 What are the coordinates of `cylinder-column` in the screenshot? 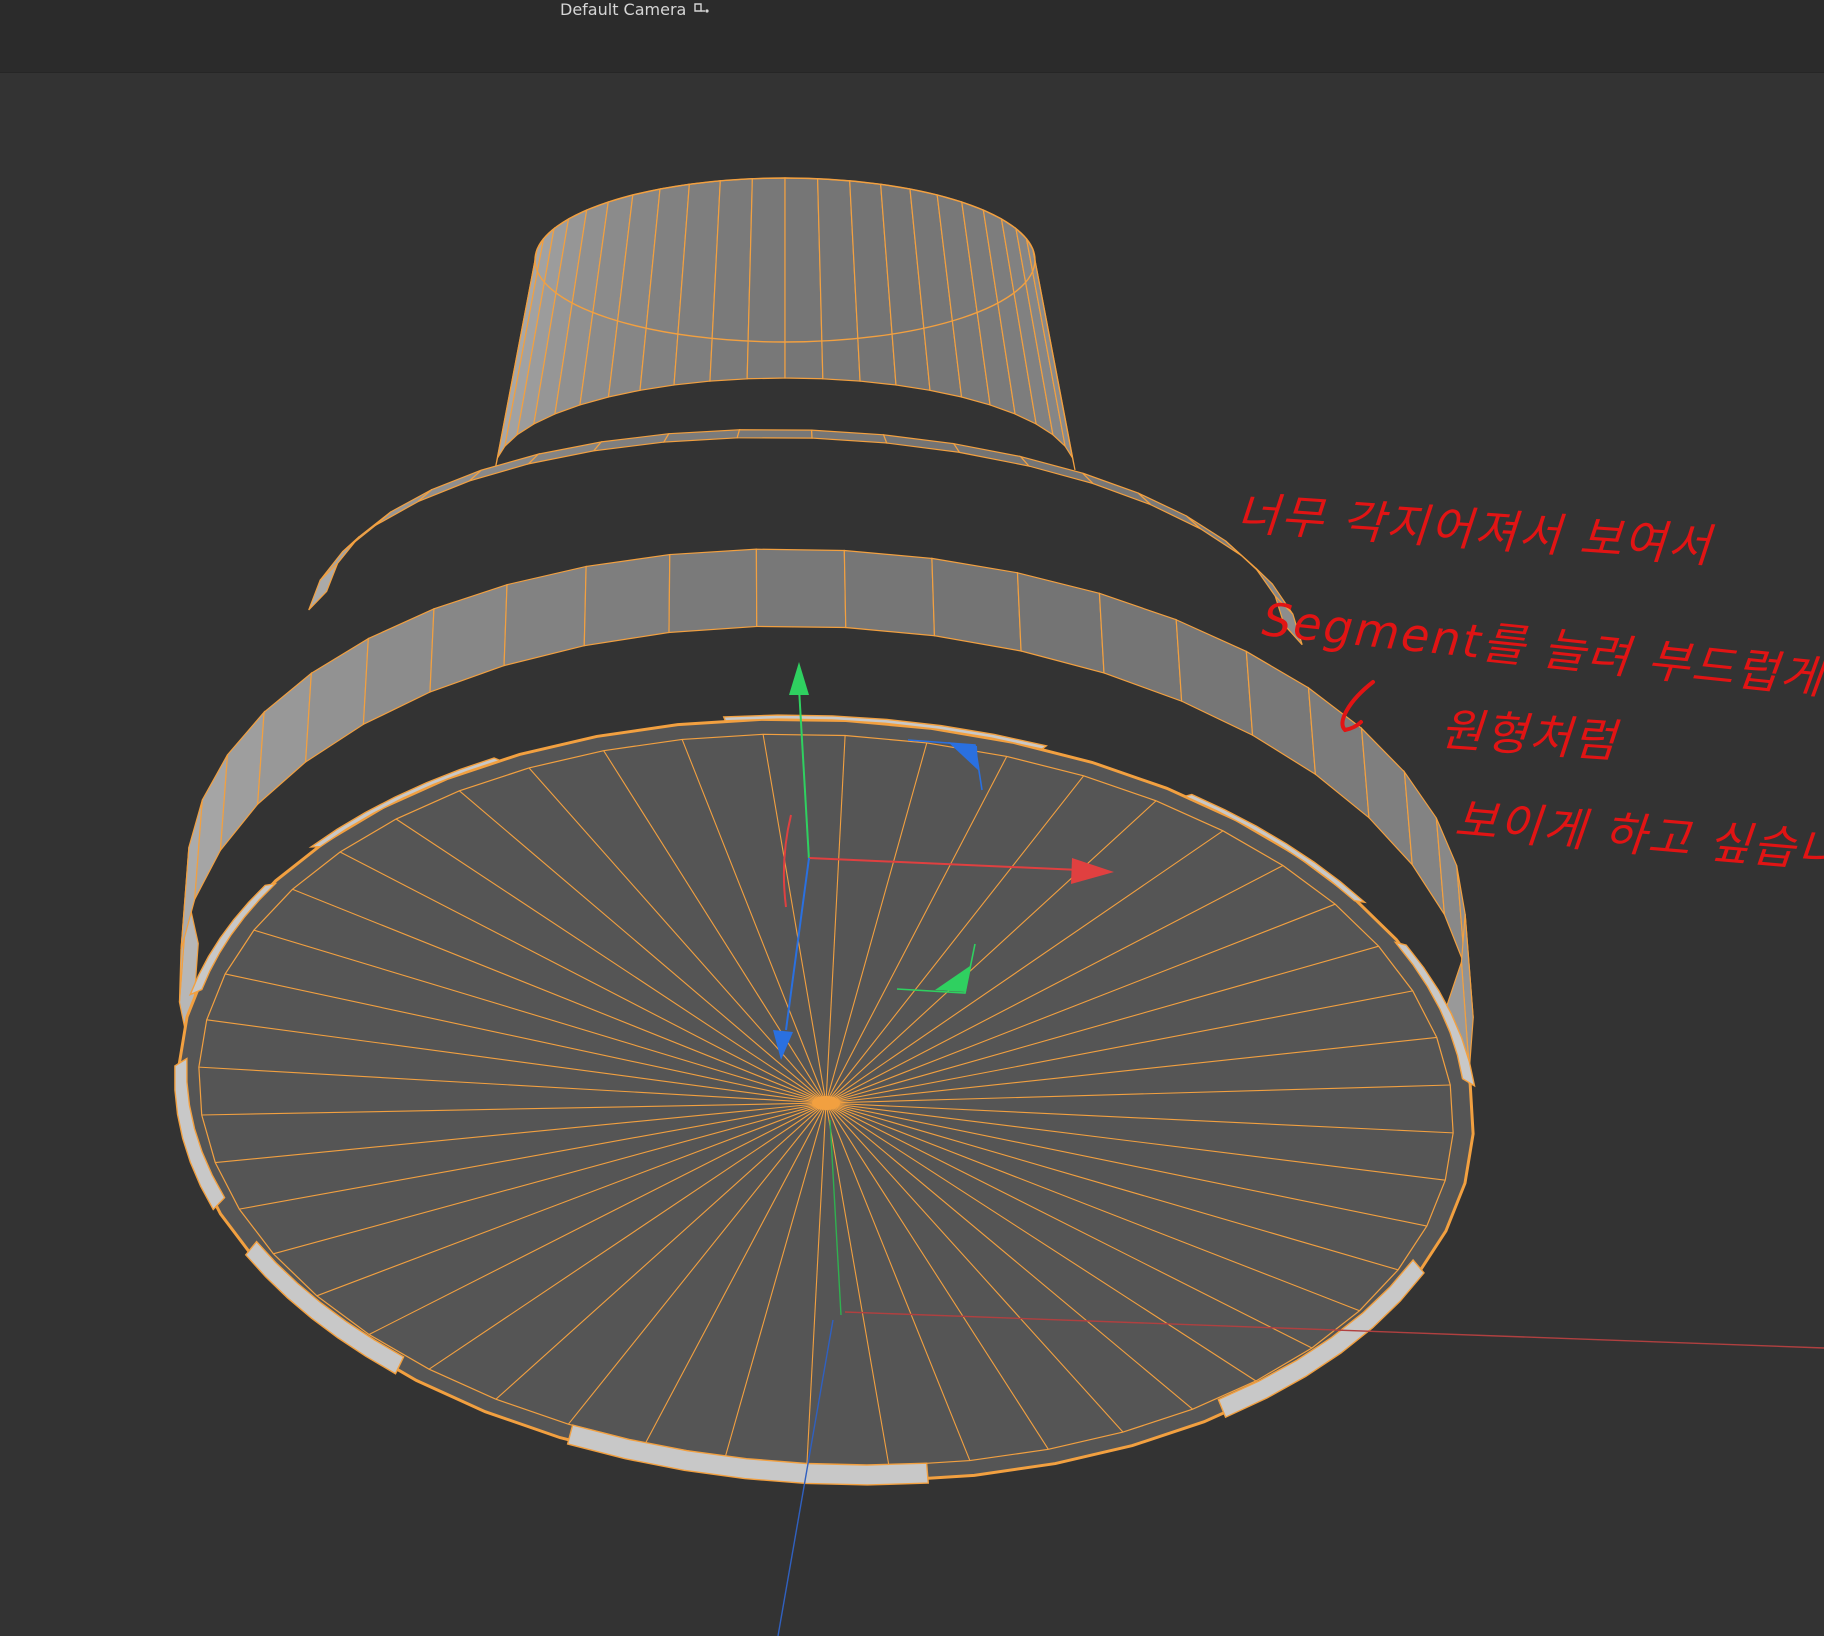 It's located at (785, 324).